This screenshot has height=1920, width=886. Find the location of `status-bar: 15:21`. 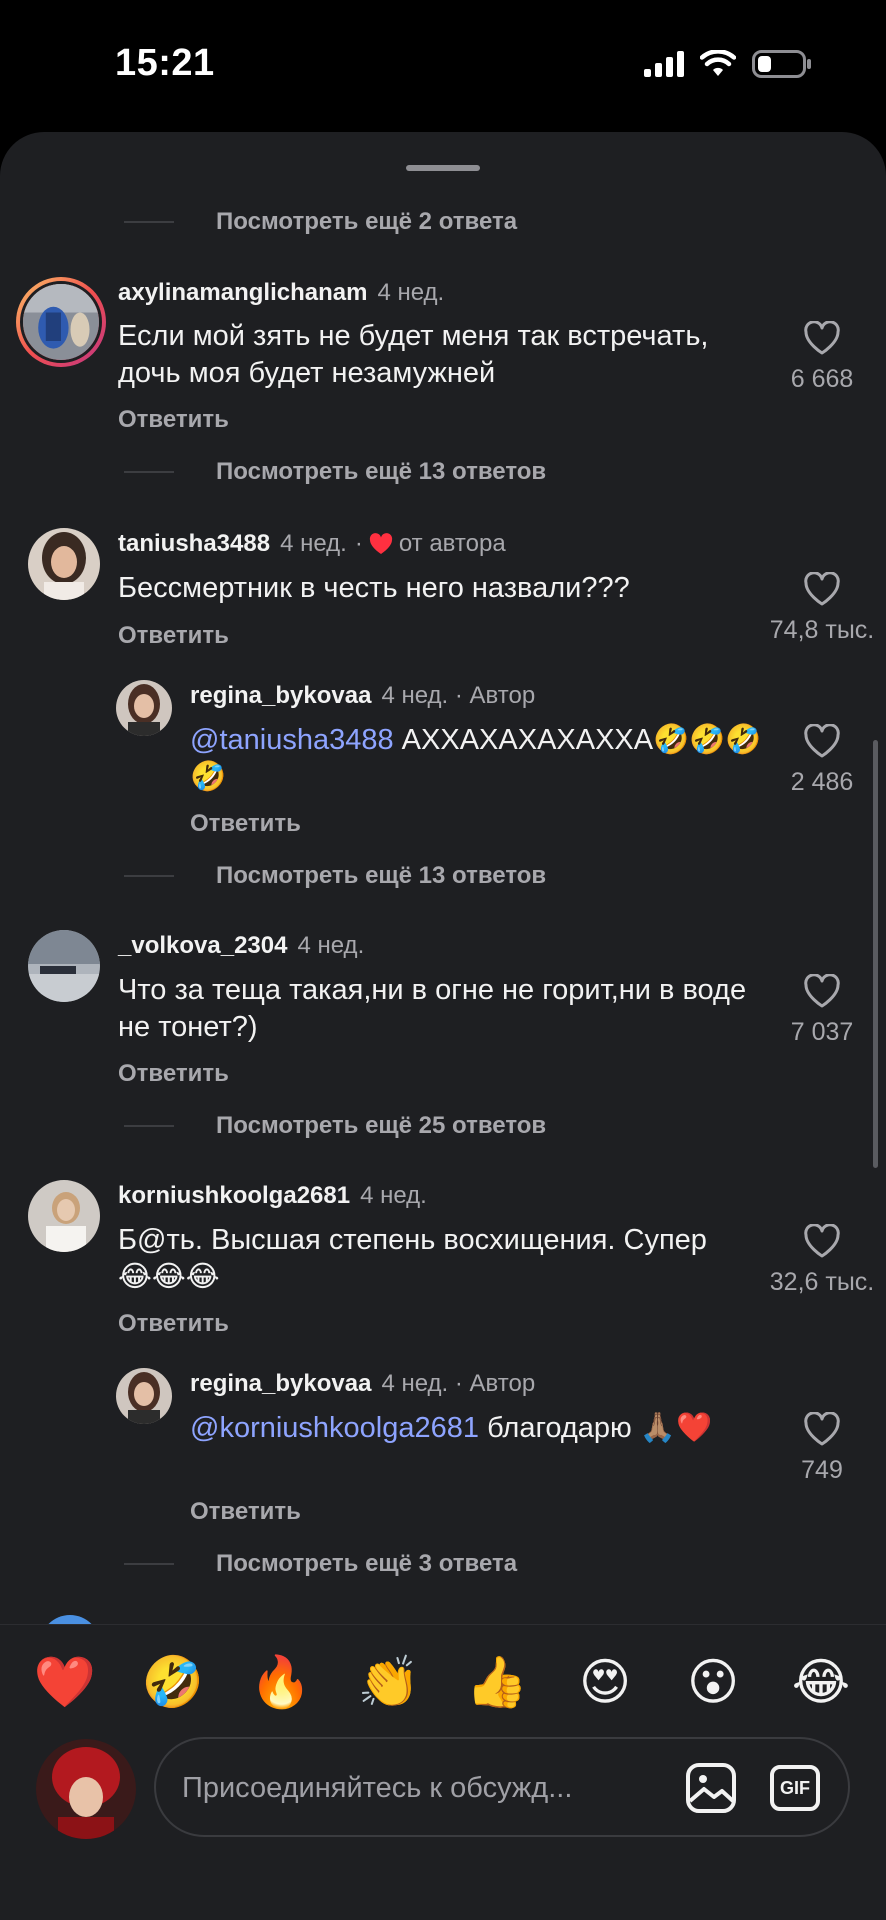

status-bar: 15:21 is located at coordinates (443, 65).